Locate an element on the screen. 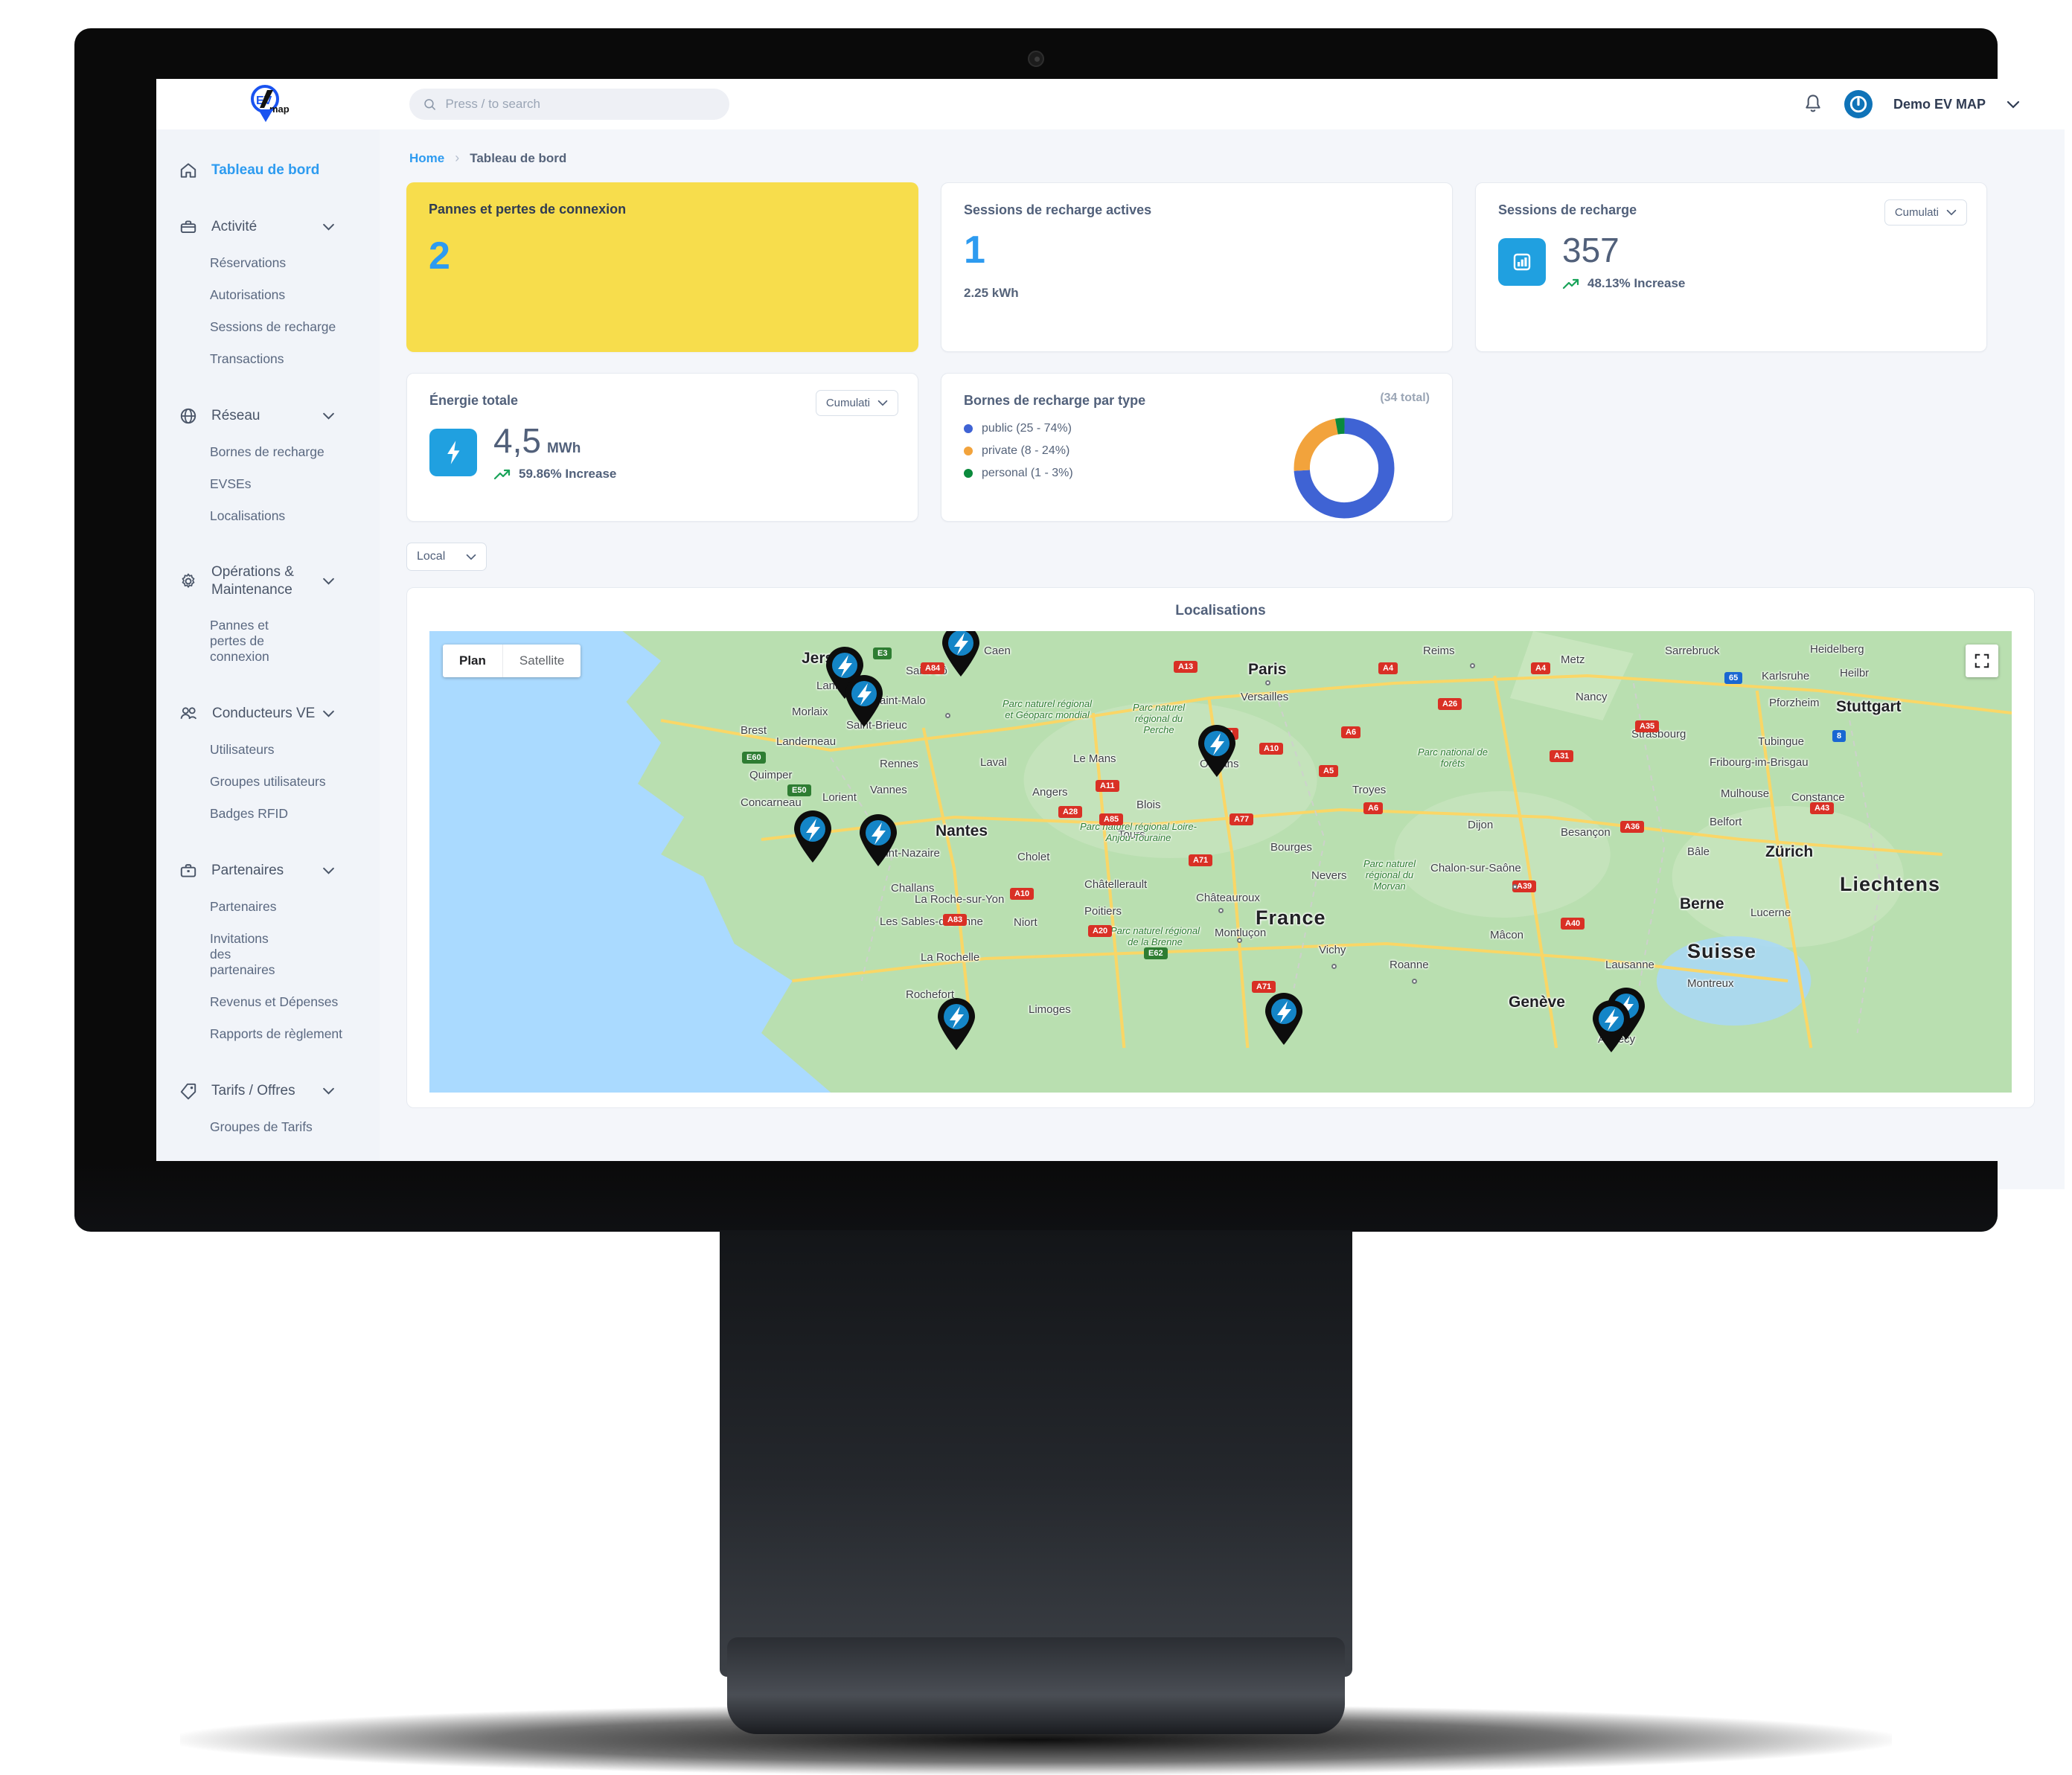 This screenshot has height=1775, width=2072. sidebar-item-rapports-reglement: Rapports de règlement is located at coordinates (268, 1034).